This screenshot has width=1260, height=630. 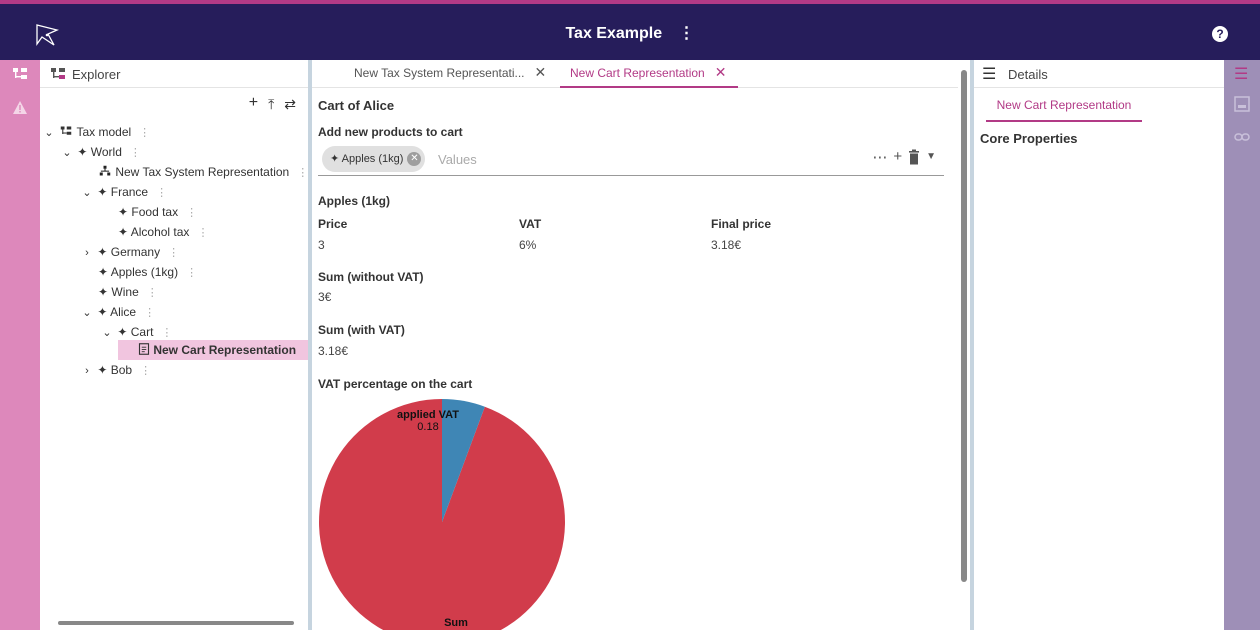 What do you see at coordinates (136, 332) in the screenshot?
I see `tree-item-cart: ⌄ ✦ Cart ⋮` at bounding box center [136, 332].